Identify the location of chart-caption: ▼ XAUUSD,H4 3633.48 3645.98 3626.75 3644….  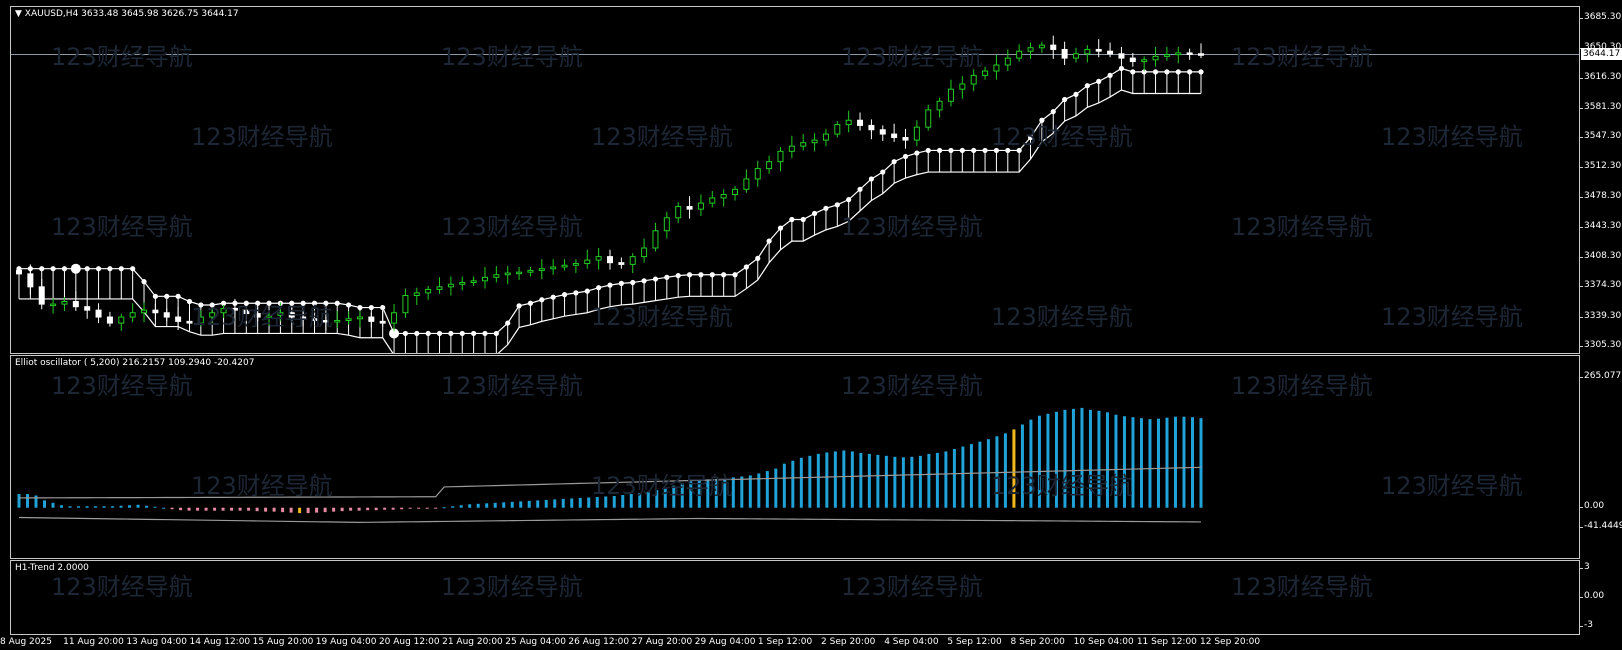
(127, 14).